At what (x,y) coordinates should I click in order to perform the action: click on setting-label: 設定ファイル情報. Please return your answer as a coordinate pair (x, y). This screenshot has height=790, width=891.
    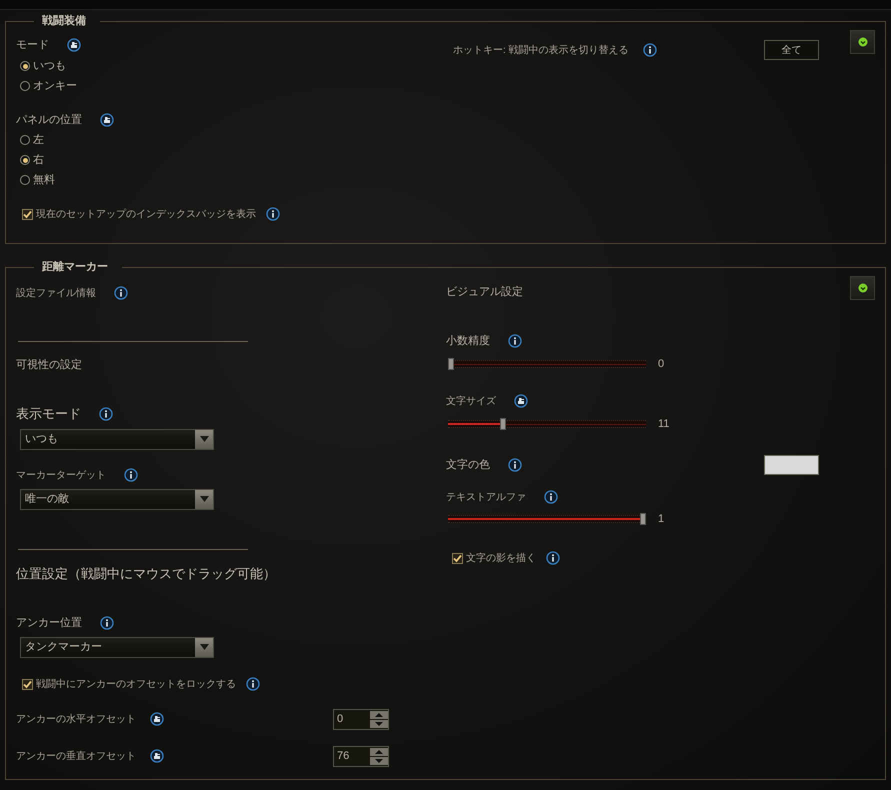
    Looking at the image, I should click on (56, 293).